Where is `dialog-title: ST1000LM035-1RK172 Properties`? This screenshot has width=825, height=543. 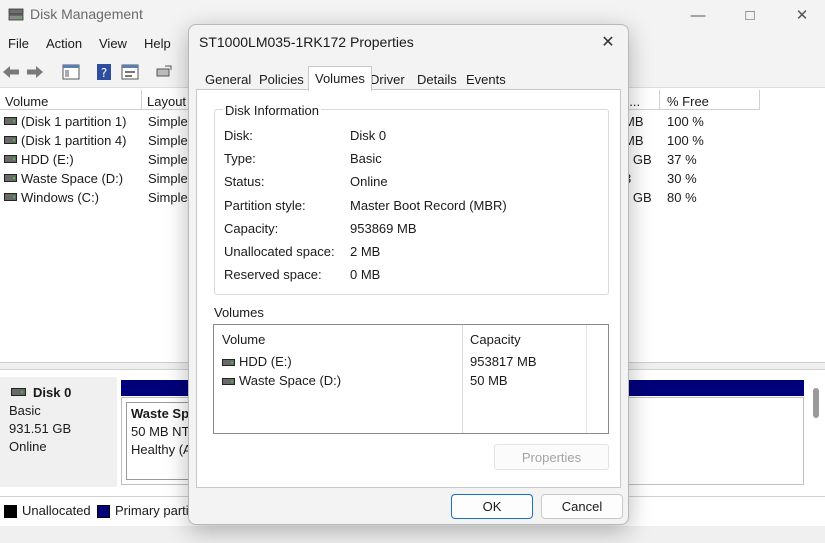
dialog-title: ST1000LM035-1RK172 Properties is located at coordinates (306, 42).